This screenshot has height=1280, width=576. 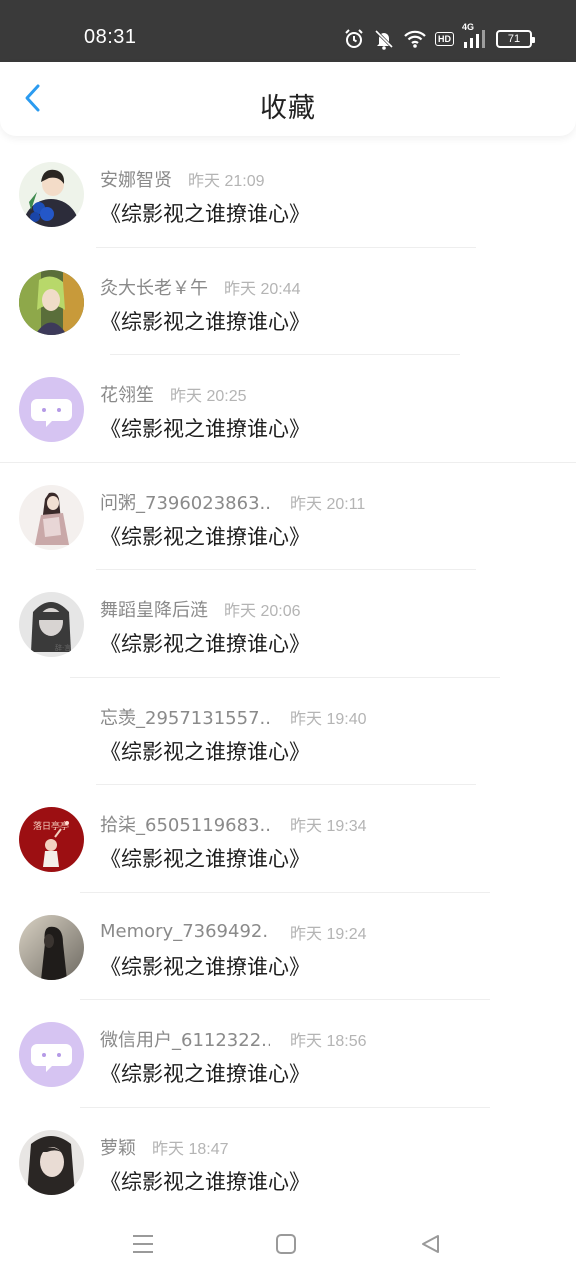 I want to click on battery-level: 71, so click(x=514, y=39).